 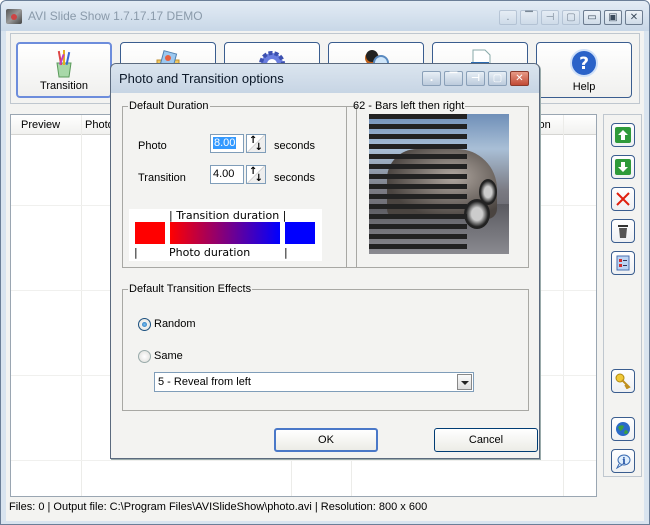 I want to click on dialog-dock-top-button: ▔, so click(x=453, y=78).